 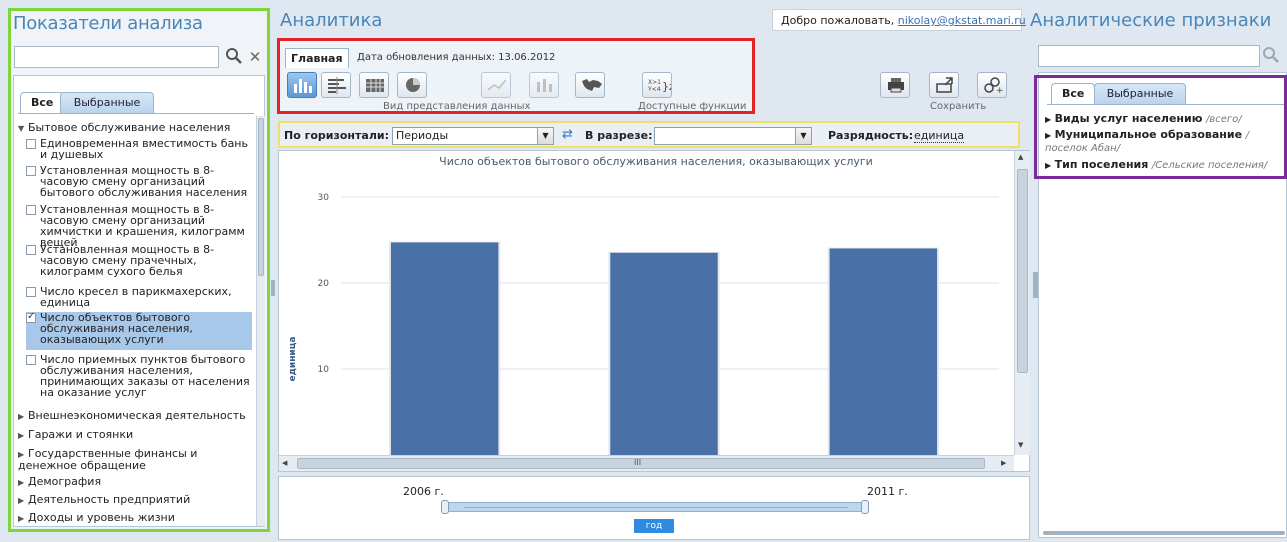 I want to click on scroll-down-icon: ▼, so click(x=1020, y=445).